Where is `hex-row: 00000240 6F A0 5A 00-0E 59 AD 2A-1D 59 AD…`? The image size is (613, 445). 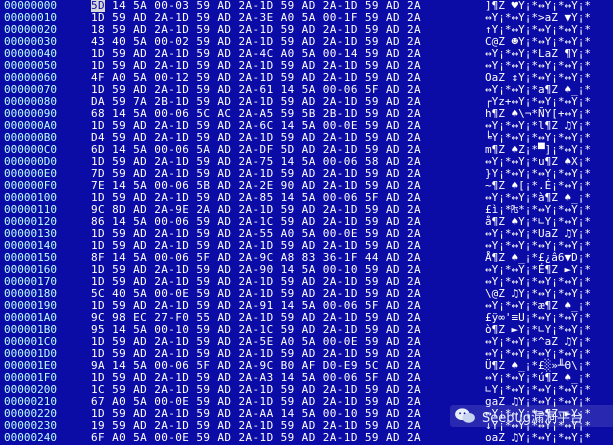
hex-row: 00000240 6F A0 5A 00-0E 59 AD 2A-1D 59 AD… is located at coordinates (306, 438).